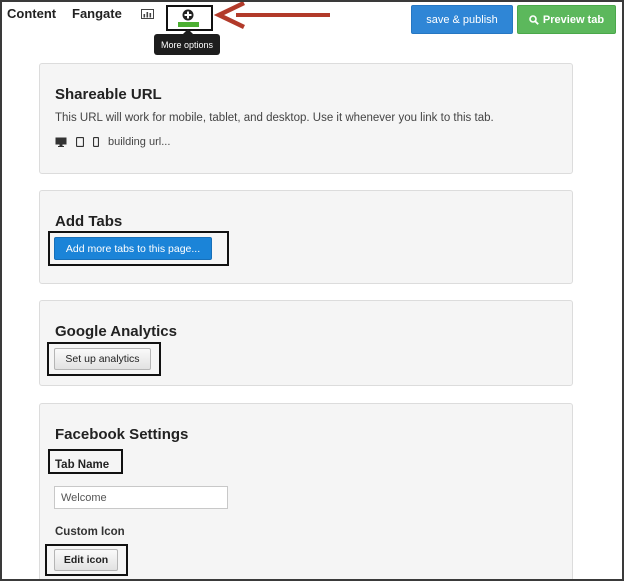 Image resolution: width=624 pixels, height=581 pixels. What do you see at coordinates (61, 142) in the screenshot?
I see `desktop-icon` at bounding box center [61, 142].